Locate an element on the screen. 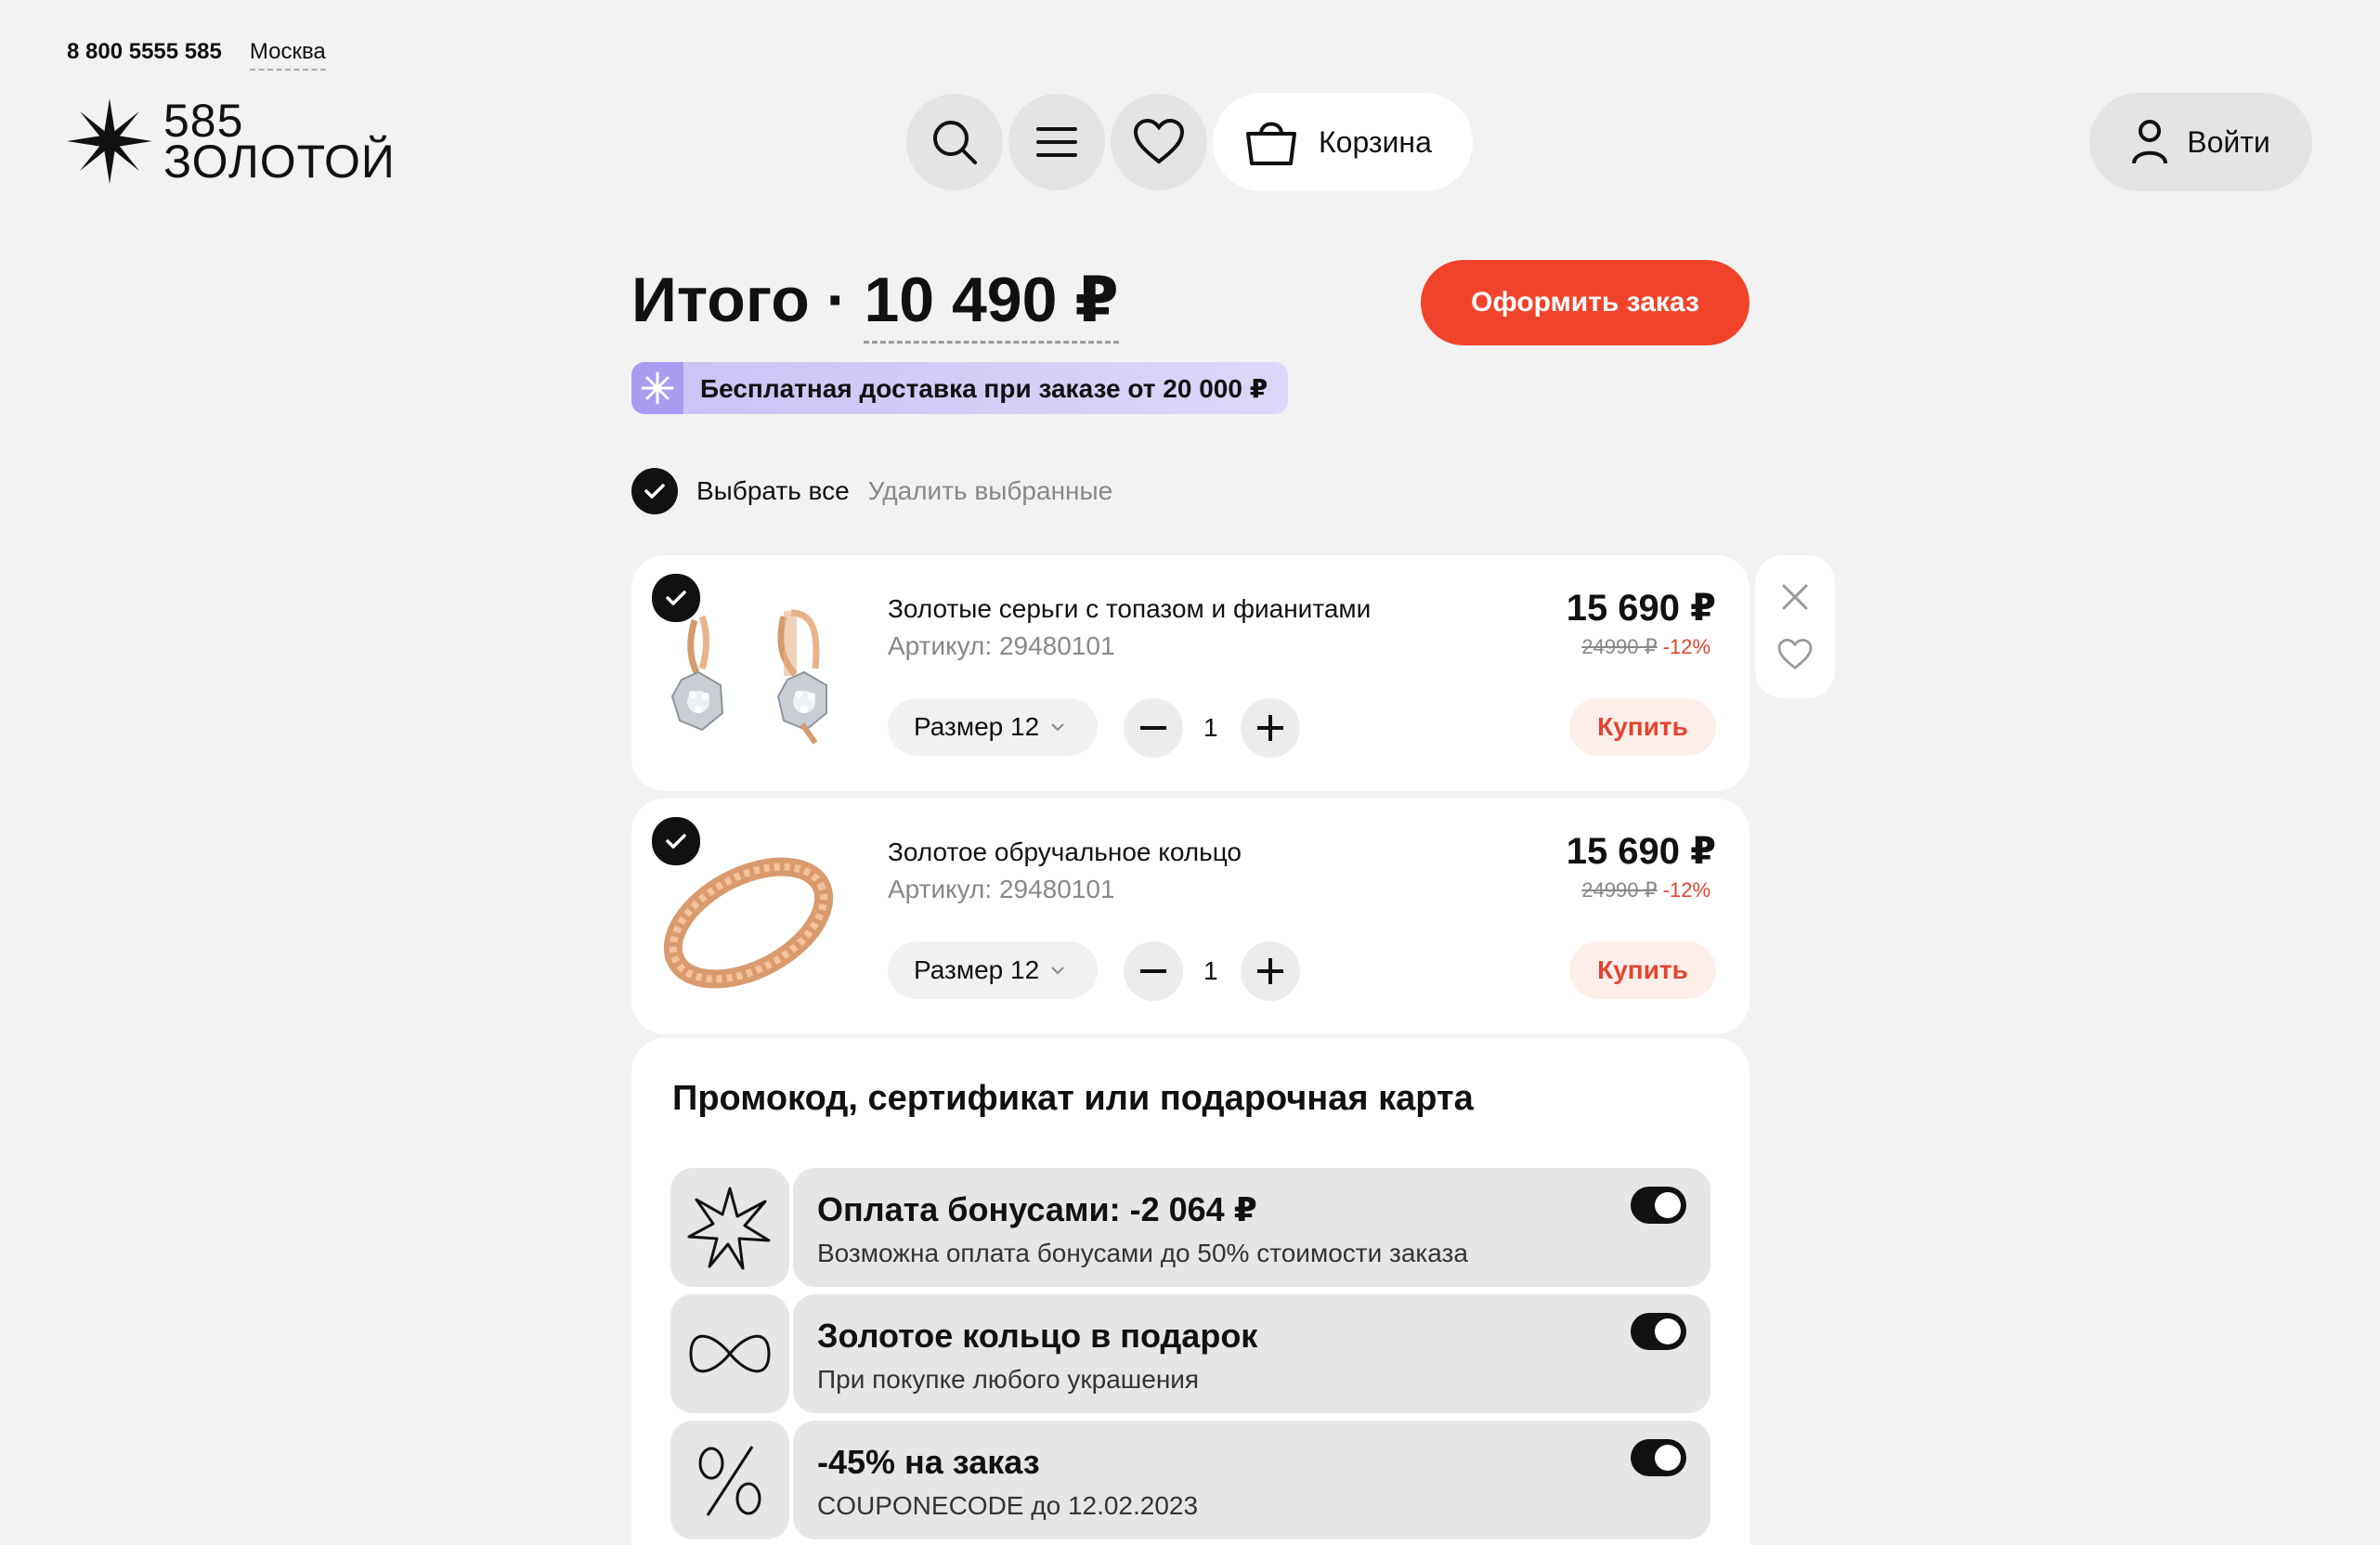 Image resolution: width=2380 pixels, height=1545 pixels. select-all-checkbox is located at coordinates (654, 491).